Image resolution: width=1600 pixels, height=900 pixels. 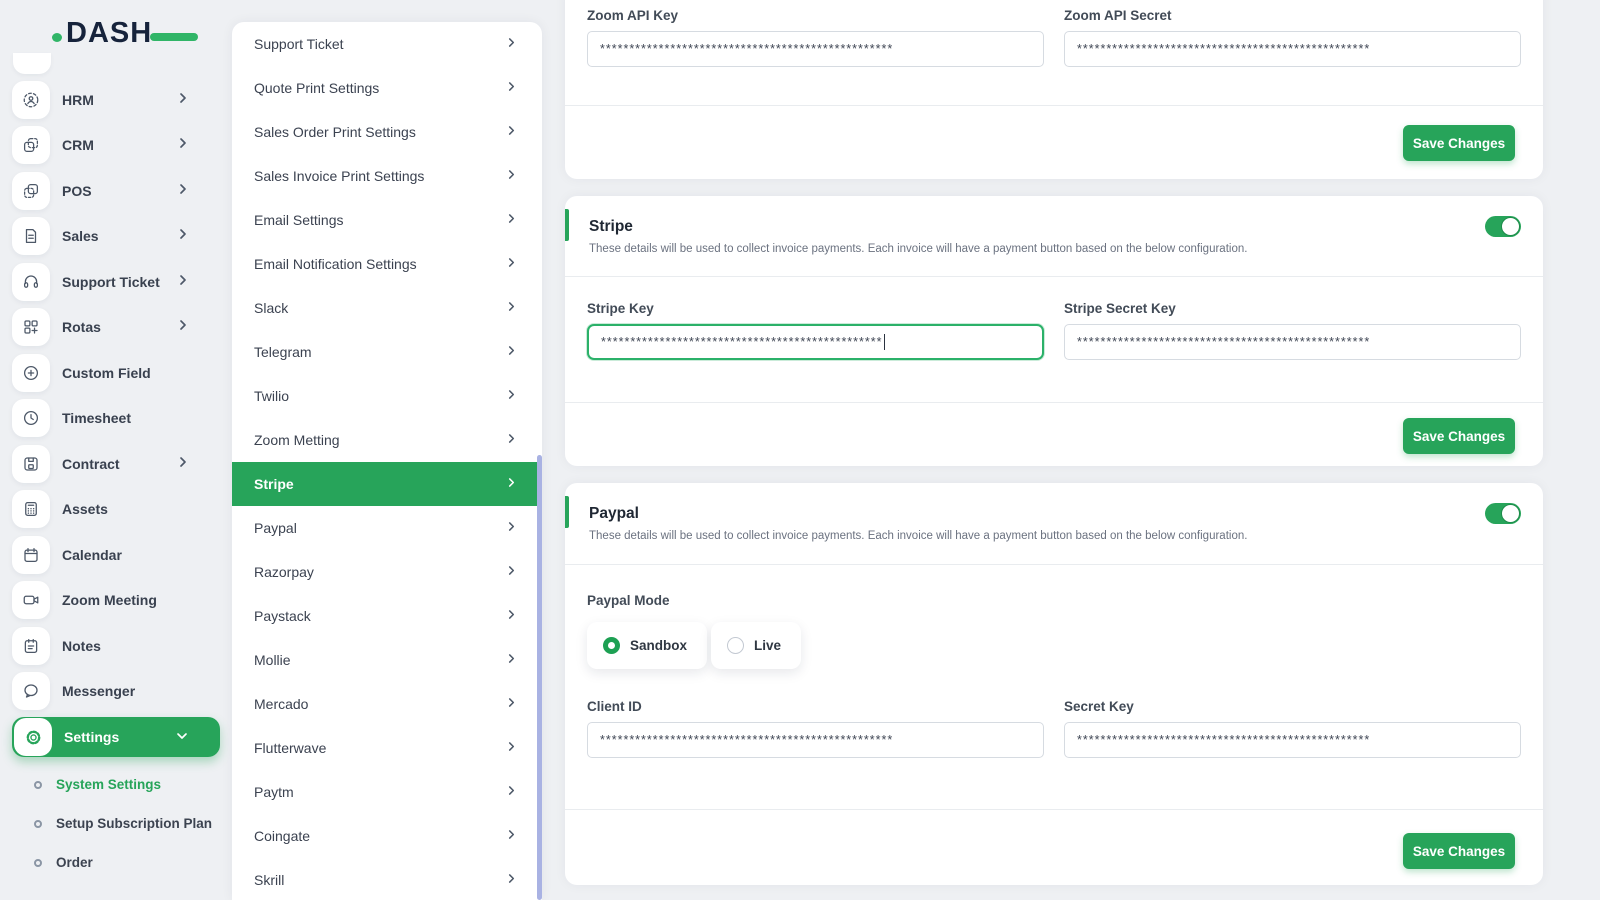 I want to click on settings-nav-paypal: Paypal, so click(x=387, y=528).